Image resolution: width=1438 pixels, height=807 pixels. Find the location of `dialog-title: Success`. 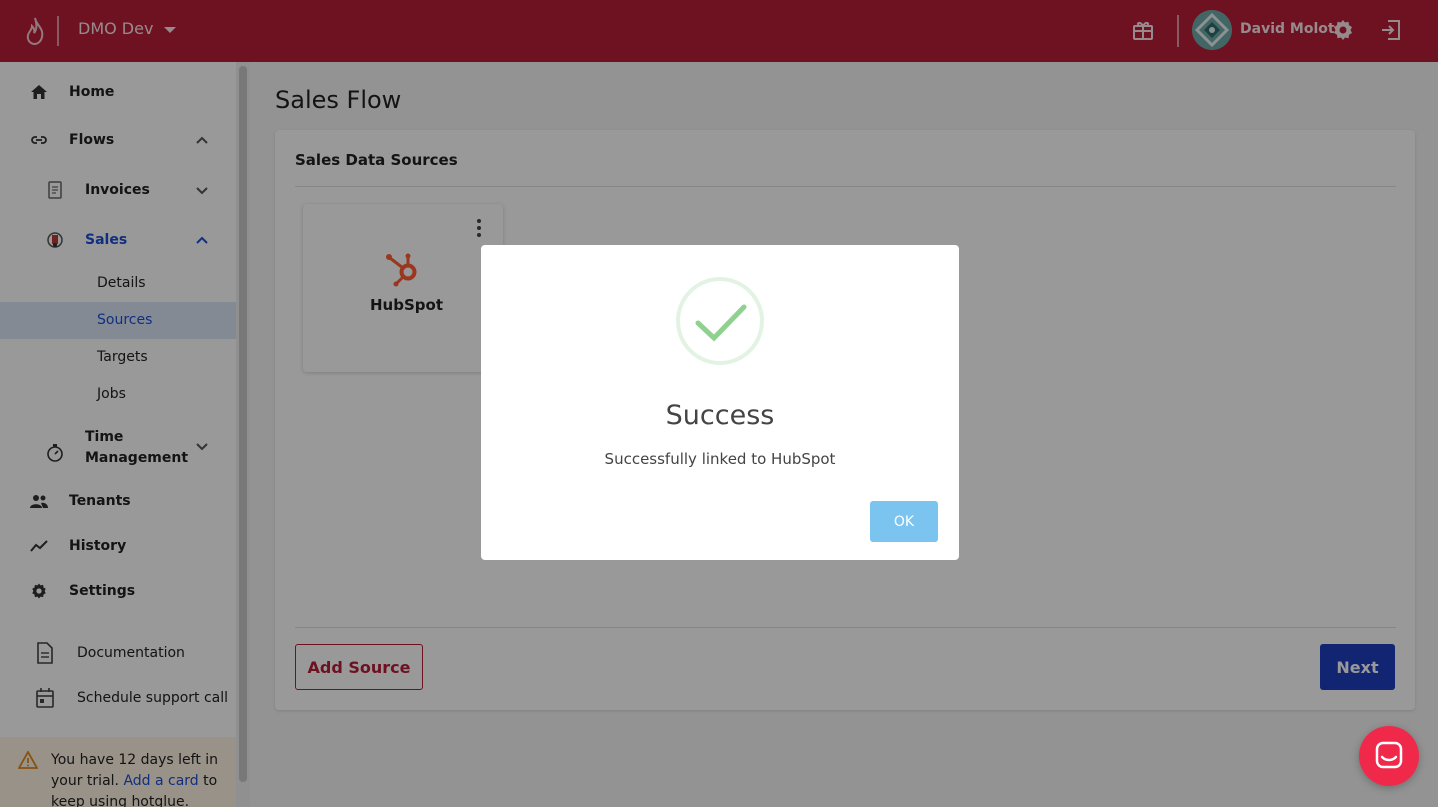

dialog-title: Success is located at coordinates (720, 415).